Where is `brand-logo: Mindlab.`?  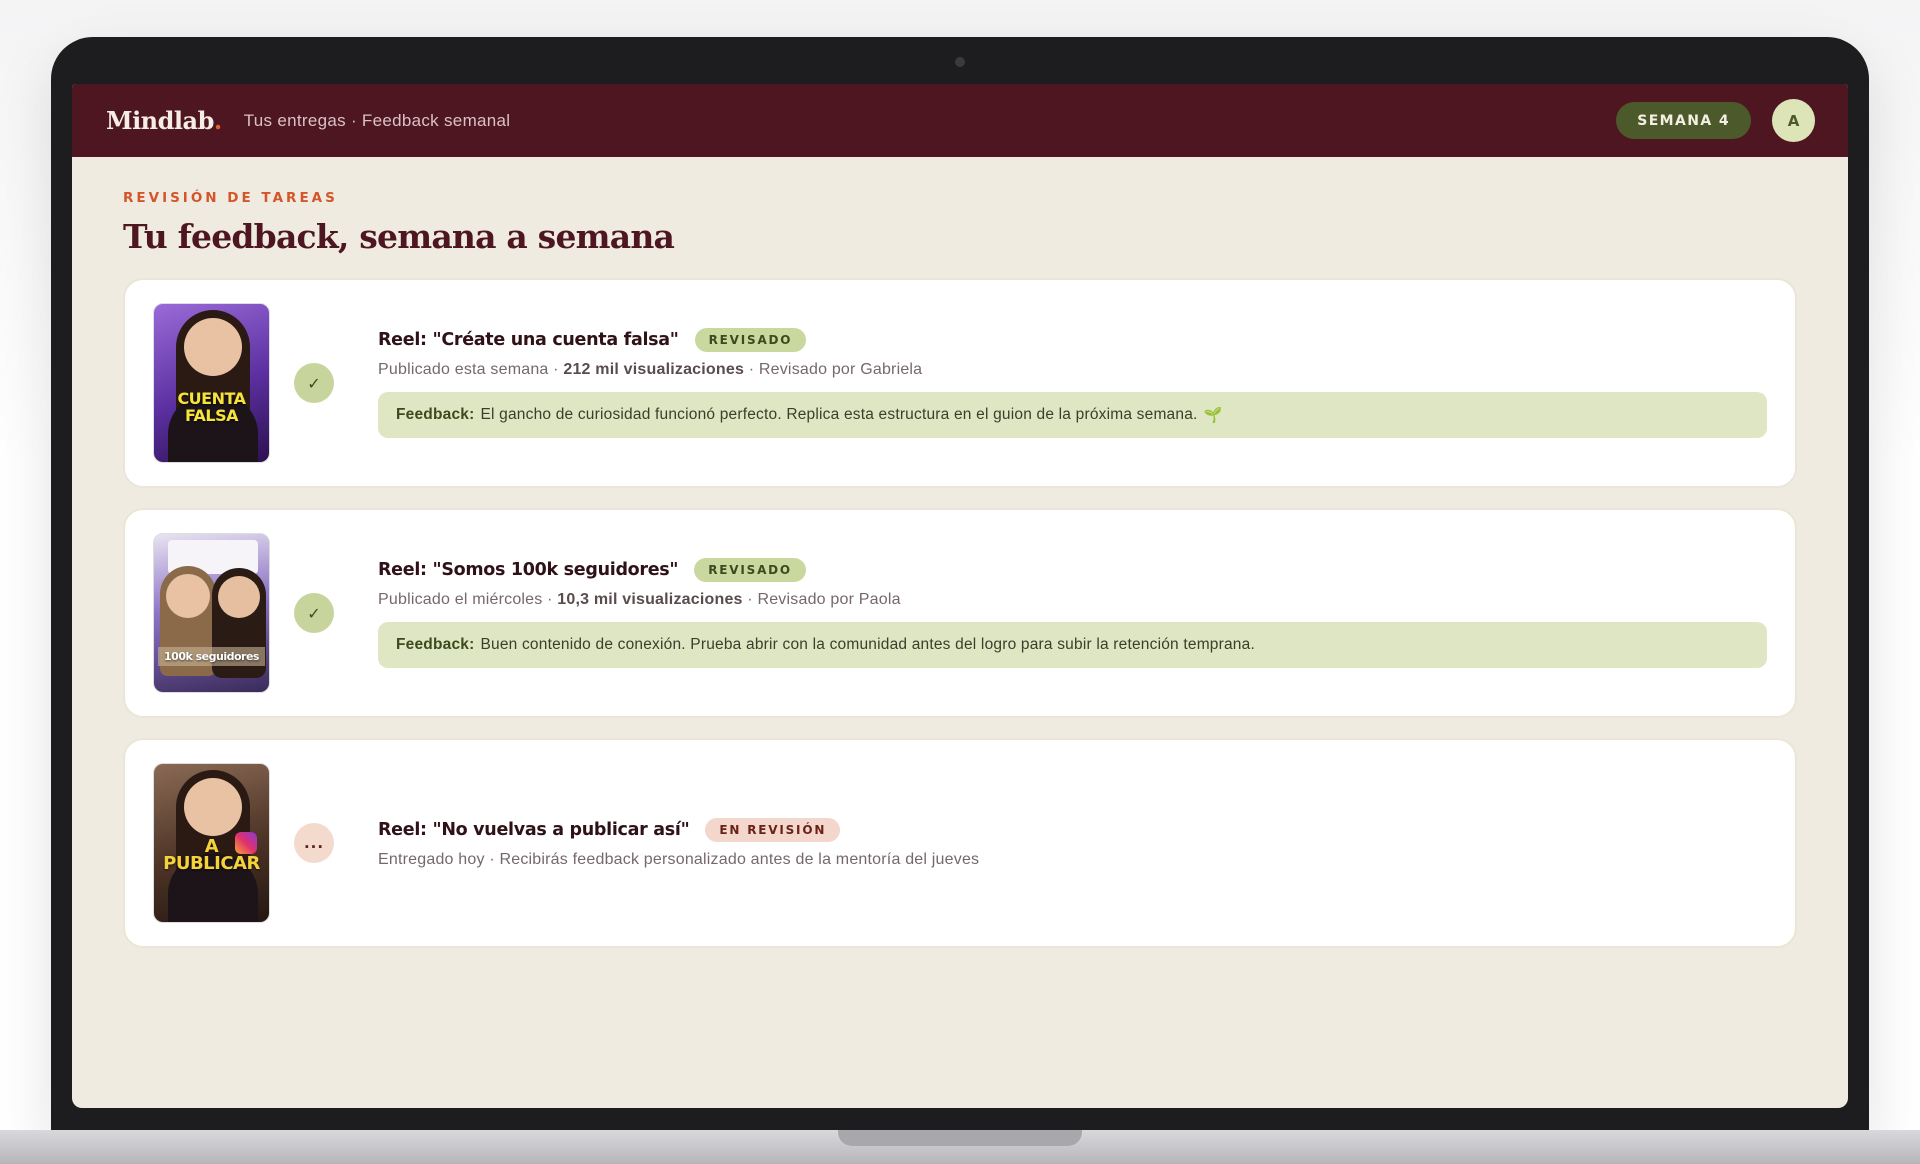
brand-logo: Mindlab. is located at coordinates (164, 120).